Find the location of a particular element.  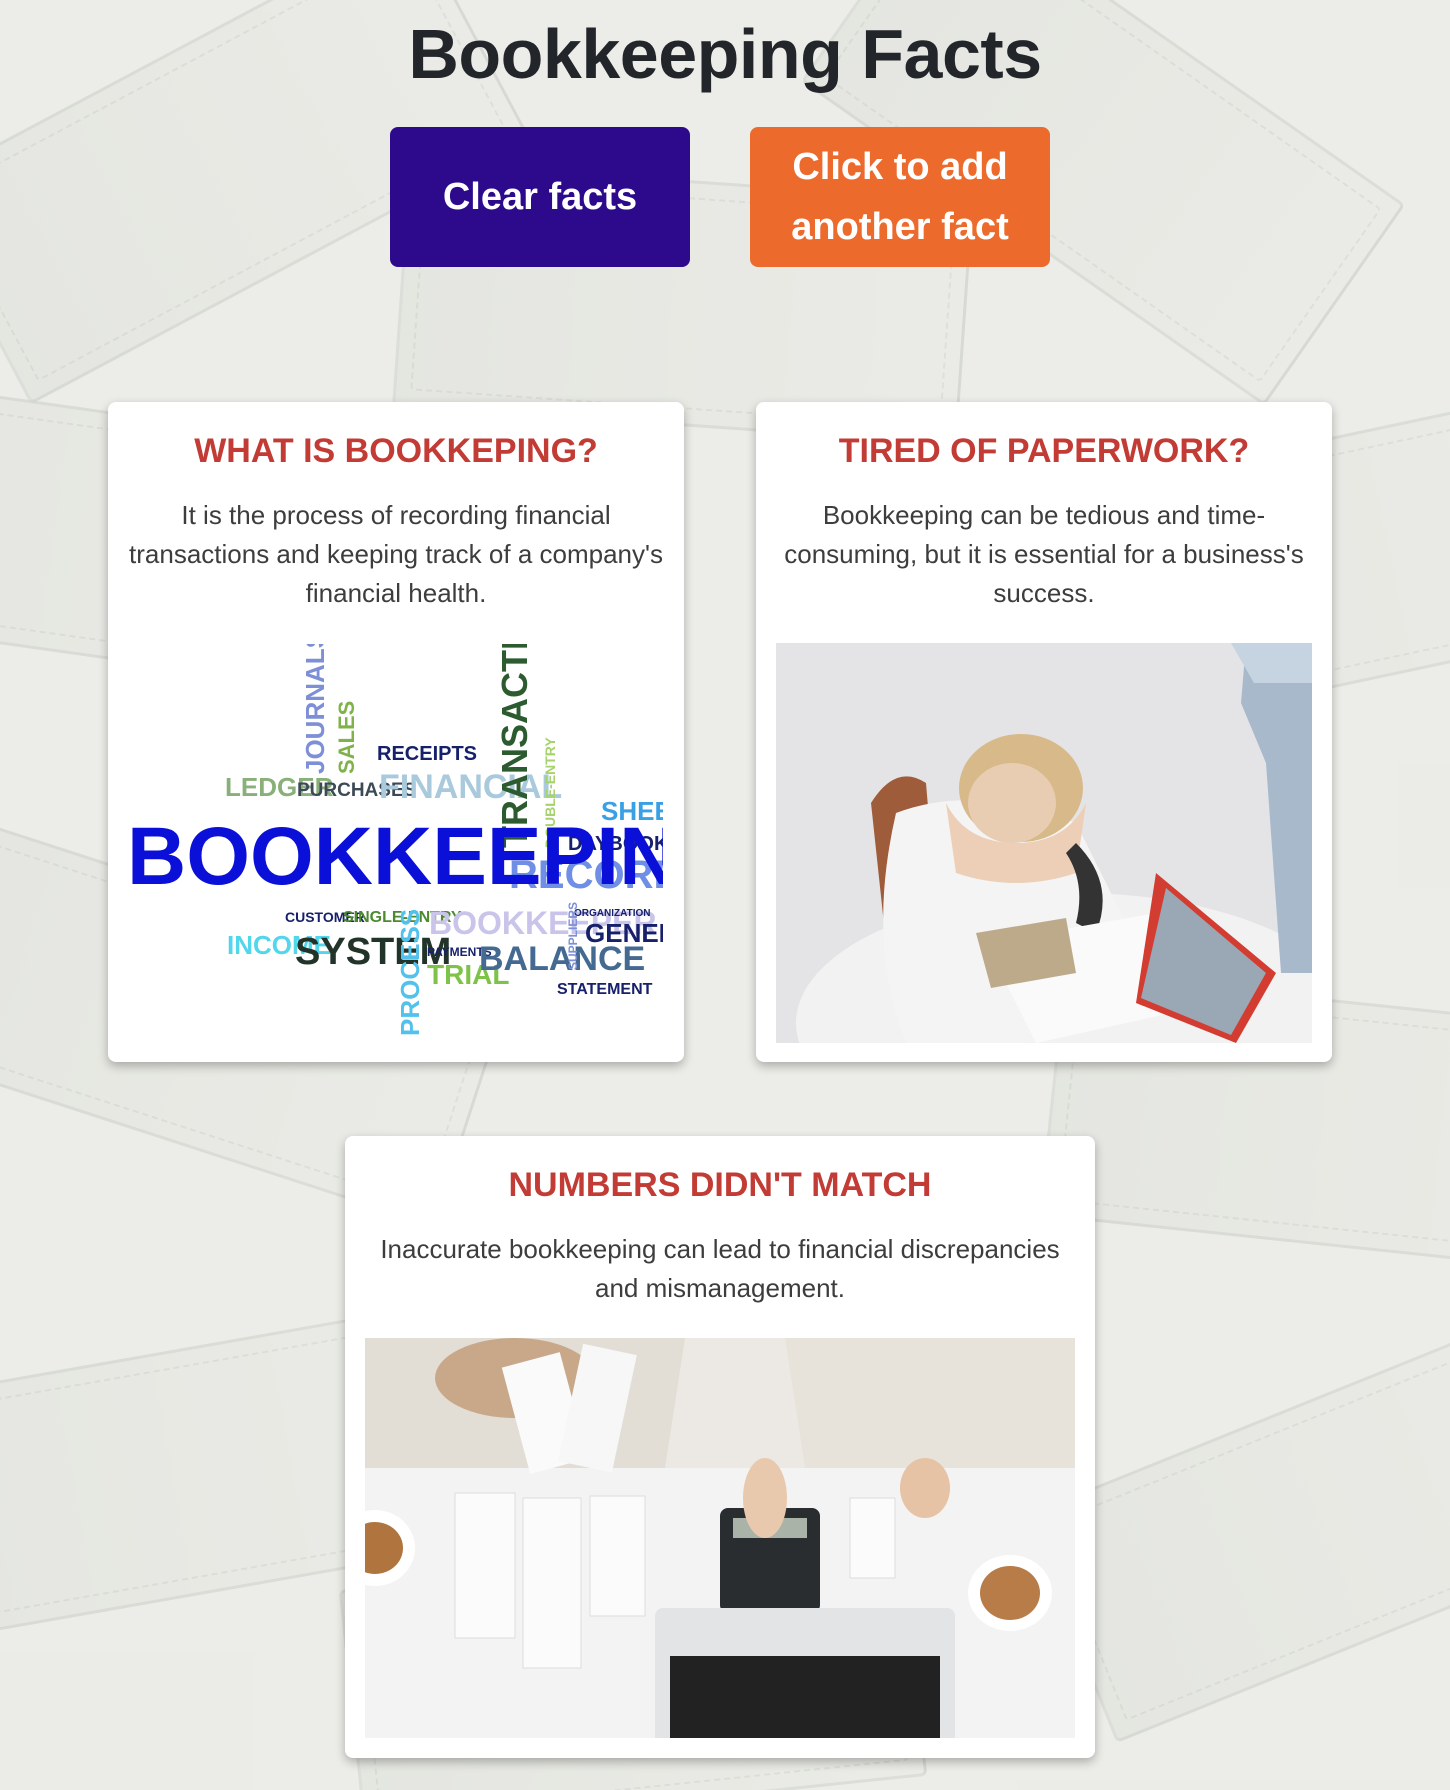

add-fact-button: Click to add another fact is located at coordinates (900, 197).